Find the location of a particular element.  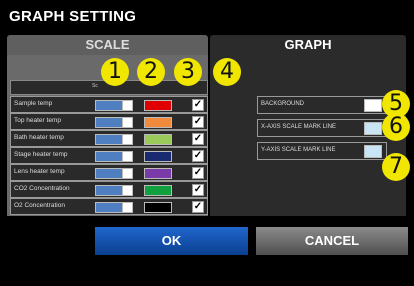

table-row: Top heater temp ✓ is located at coordinates (109, 121).